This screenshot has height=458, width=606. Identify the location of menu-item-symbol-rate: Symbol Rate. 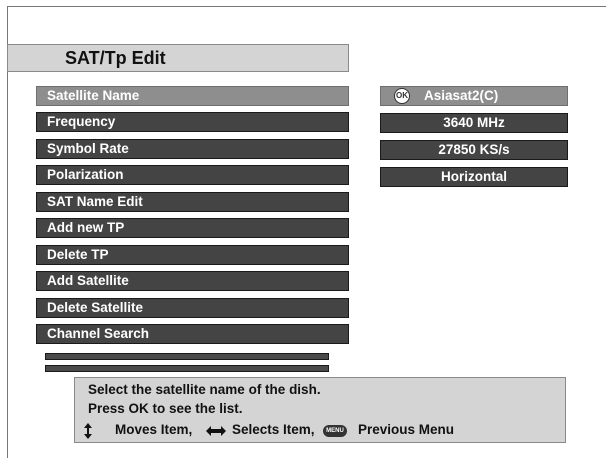
(192, 149).